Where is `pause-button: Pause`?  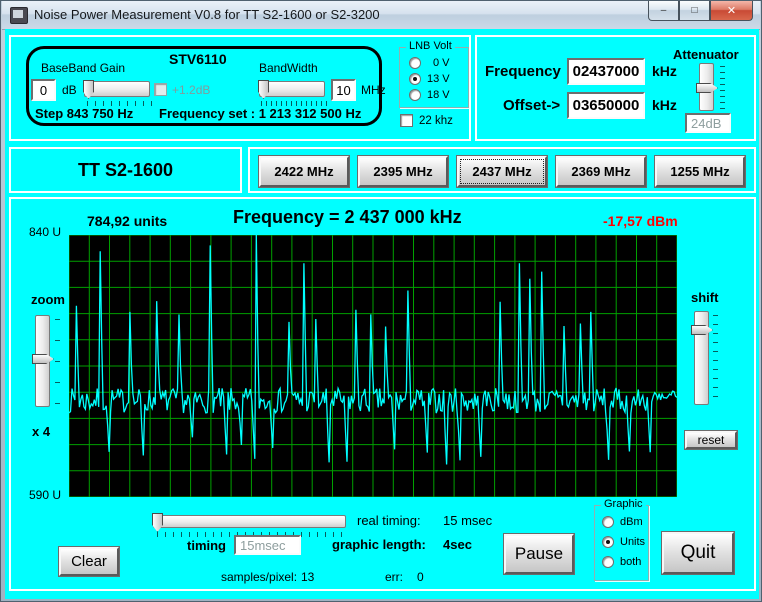 pause-button: Pause is located at coordinates (539, 554).